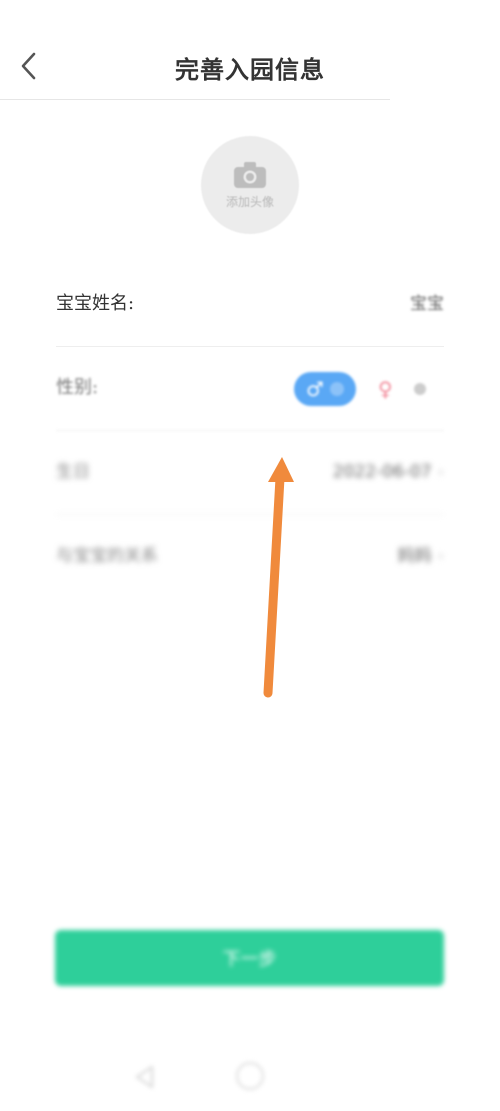 This screenshot has height=1111, width=500. I want to click on name-value: 宝宝, so click(427, 304).